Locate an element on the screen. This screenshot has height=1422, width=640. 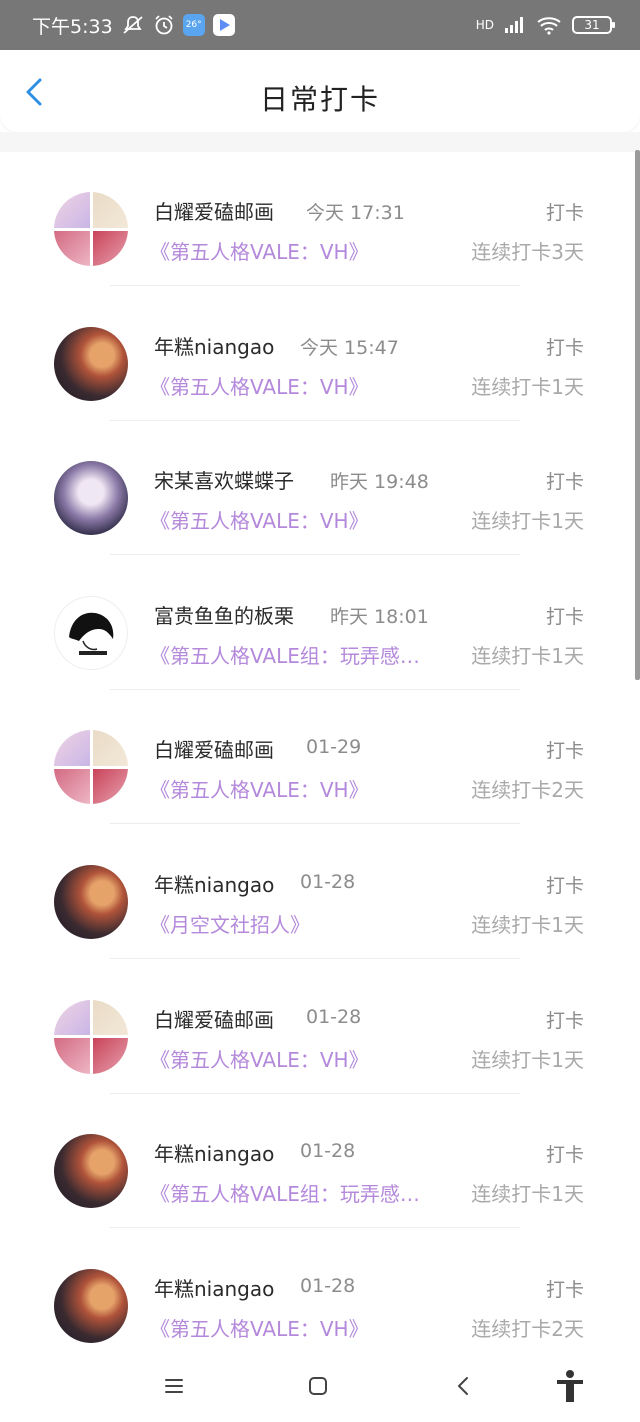
accessibility-icon is located at coordinates (570, 1386).